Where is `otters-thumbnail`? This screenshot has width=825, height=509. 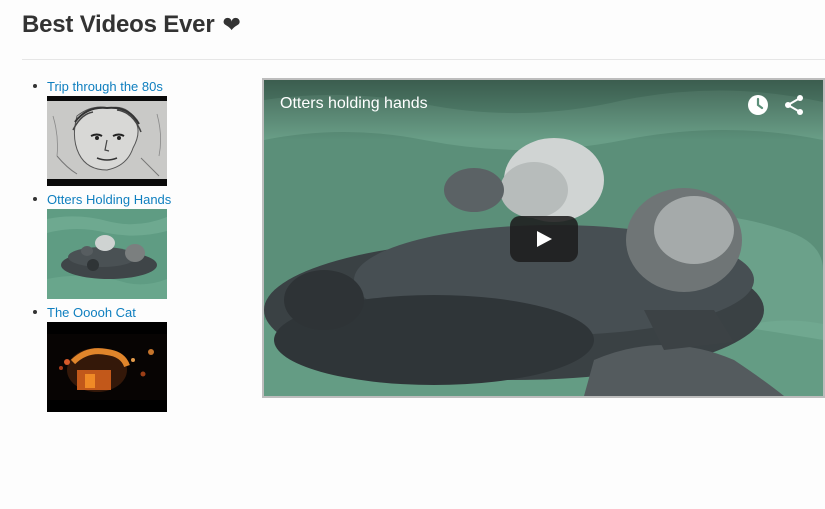
otters-thumbnail is located at coordinates (107, 254).